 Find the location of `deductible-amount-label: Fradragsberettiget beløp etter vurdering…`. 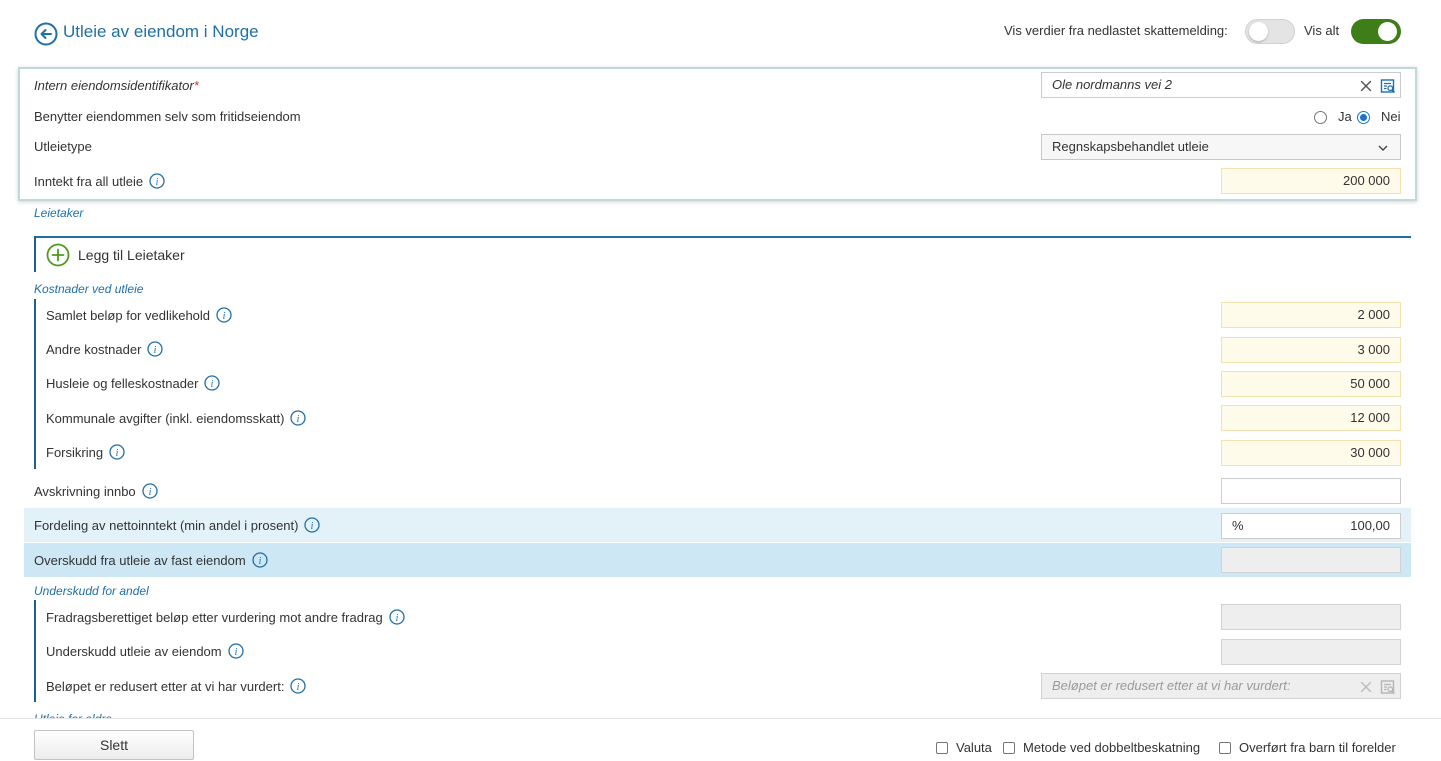

deductible-amount-label: Fradragsberettiget beløp etter vurdering… is located at coordinates (225, 618).